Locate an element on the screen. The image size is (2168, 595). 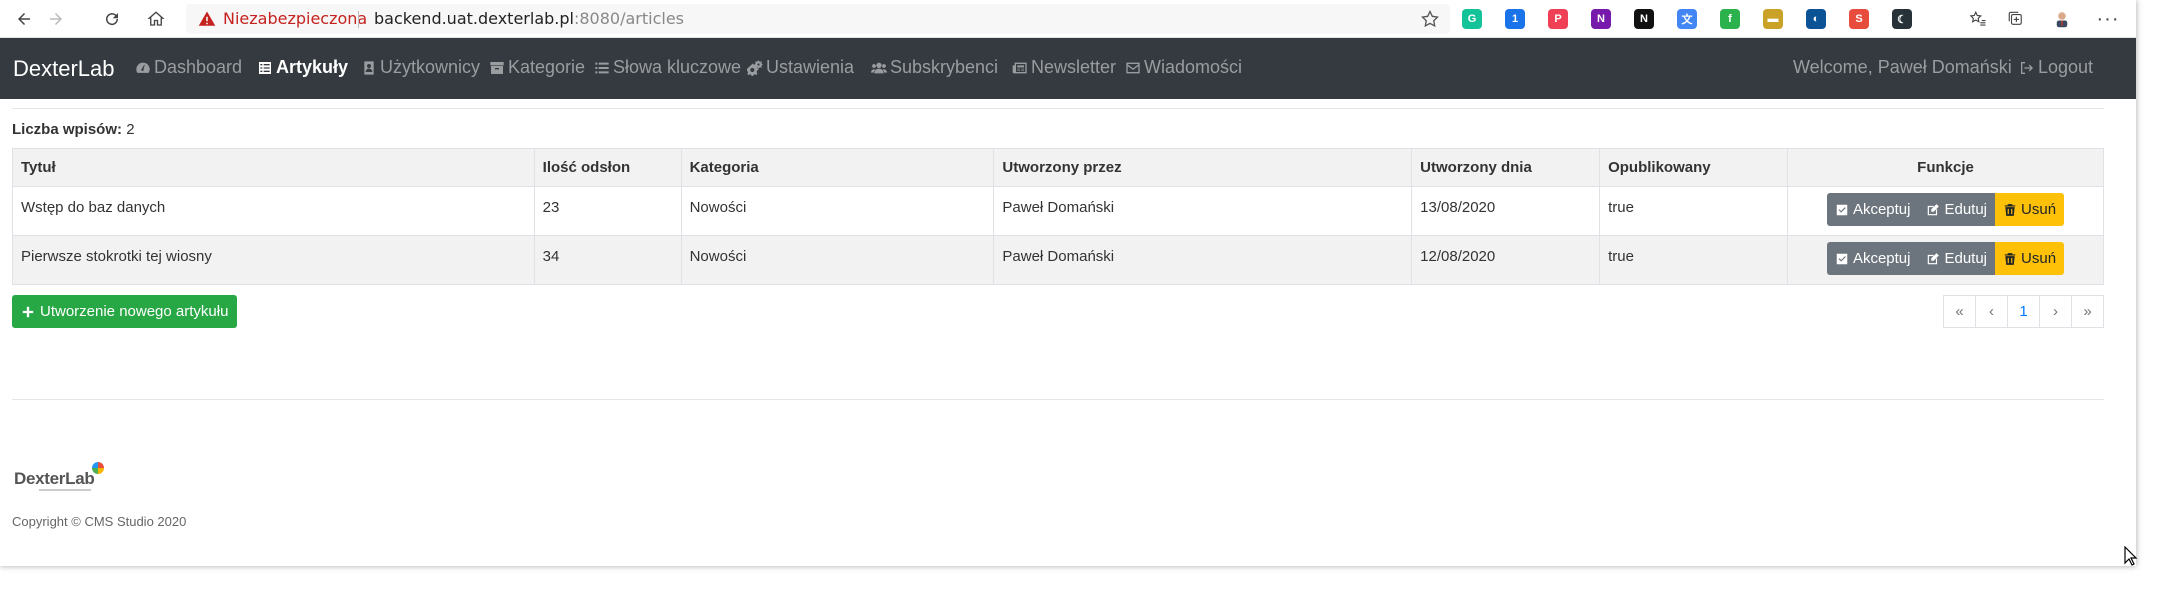
cogs-icon is located at coordinates (755, 68).